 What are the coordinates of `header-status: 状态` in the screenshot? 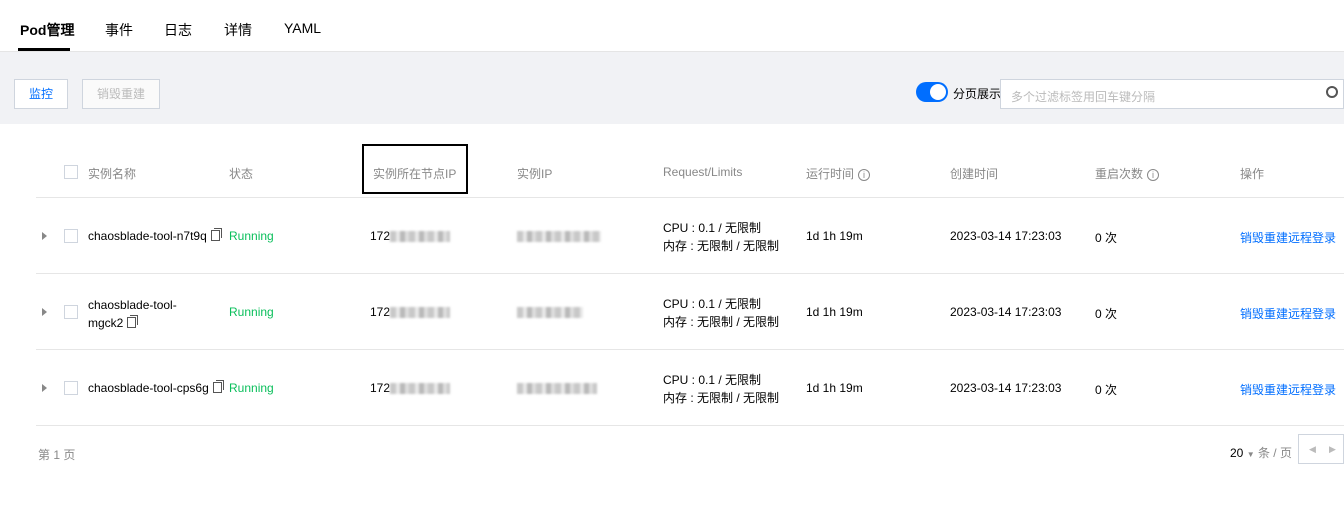 It's located at (241, 174).